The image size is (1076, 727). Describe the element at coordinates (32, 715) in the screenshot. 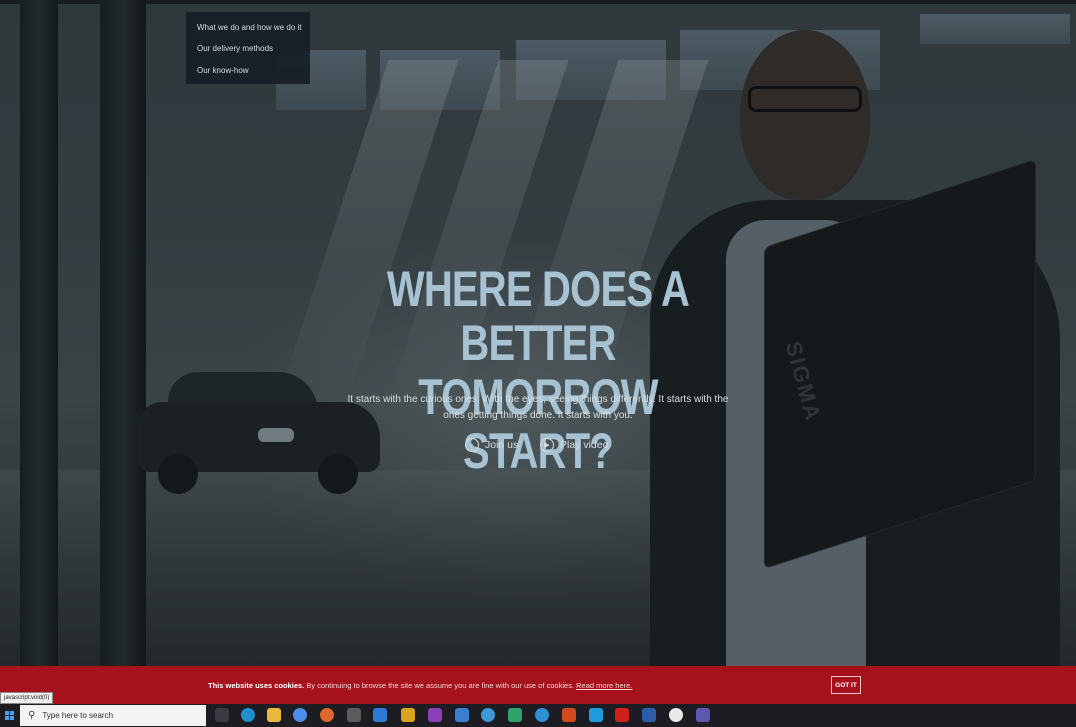

I see `search-icon: ⚲` at that location.